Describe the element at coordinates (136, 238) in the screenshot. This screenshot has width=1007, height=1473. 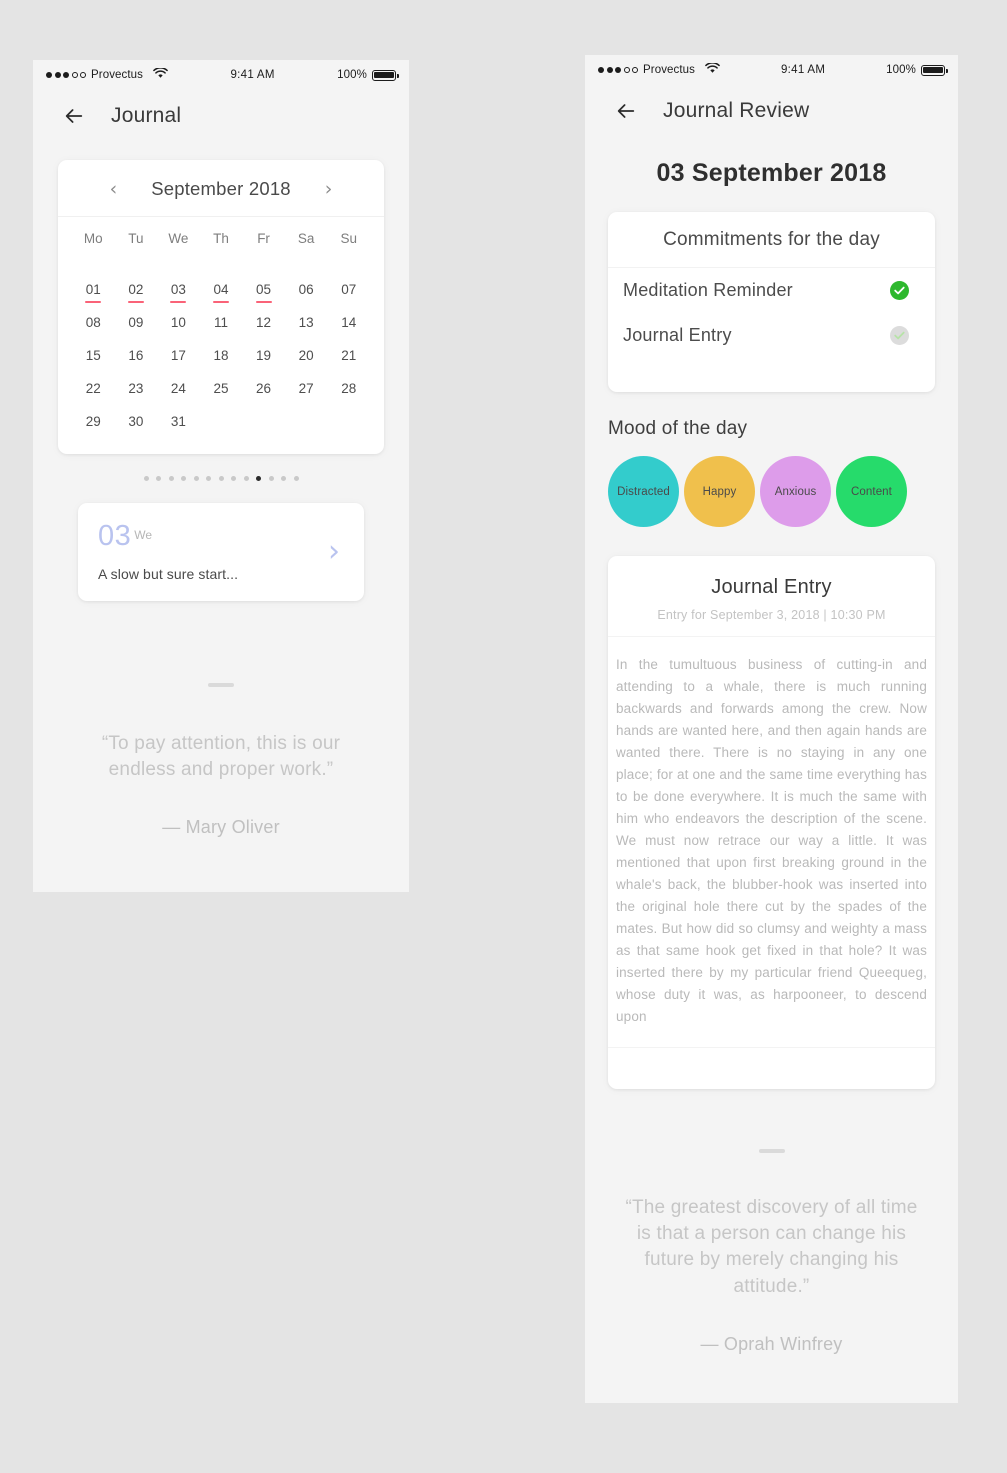
I see `calendar-day-header: Tu` at that location.